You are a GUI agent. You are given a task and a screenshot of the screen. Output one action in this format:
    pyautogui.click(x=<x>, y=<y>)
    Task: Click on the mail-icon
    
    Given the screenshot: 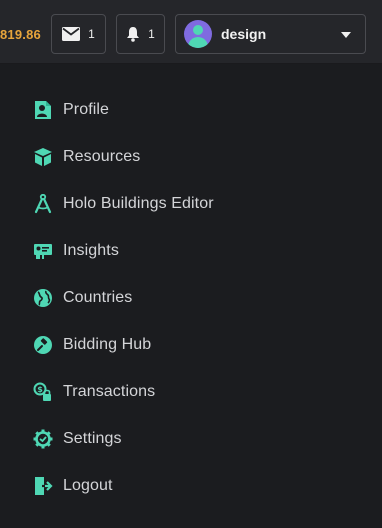 What is the action you would take?
    pyautogui.click(x=71, y=34)
    